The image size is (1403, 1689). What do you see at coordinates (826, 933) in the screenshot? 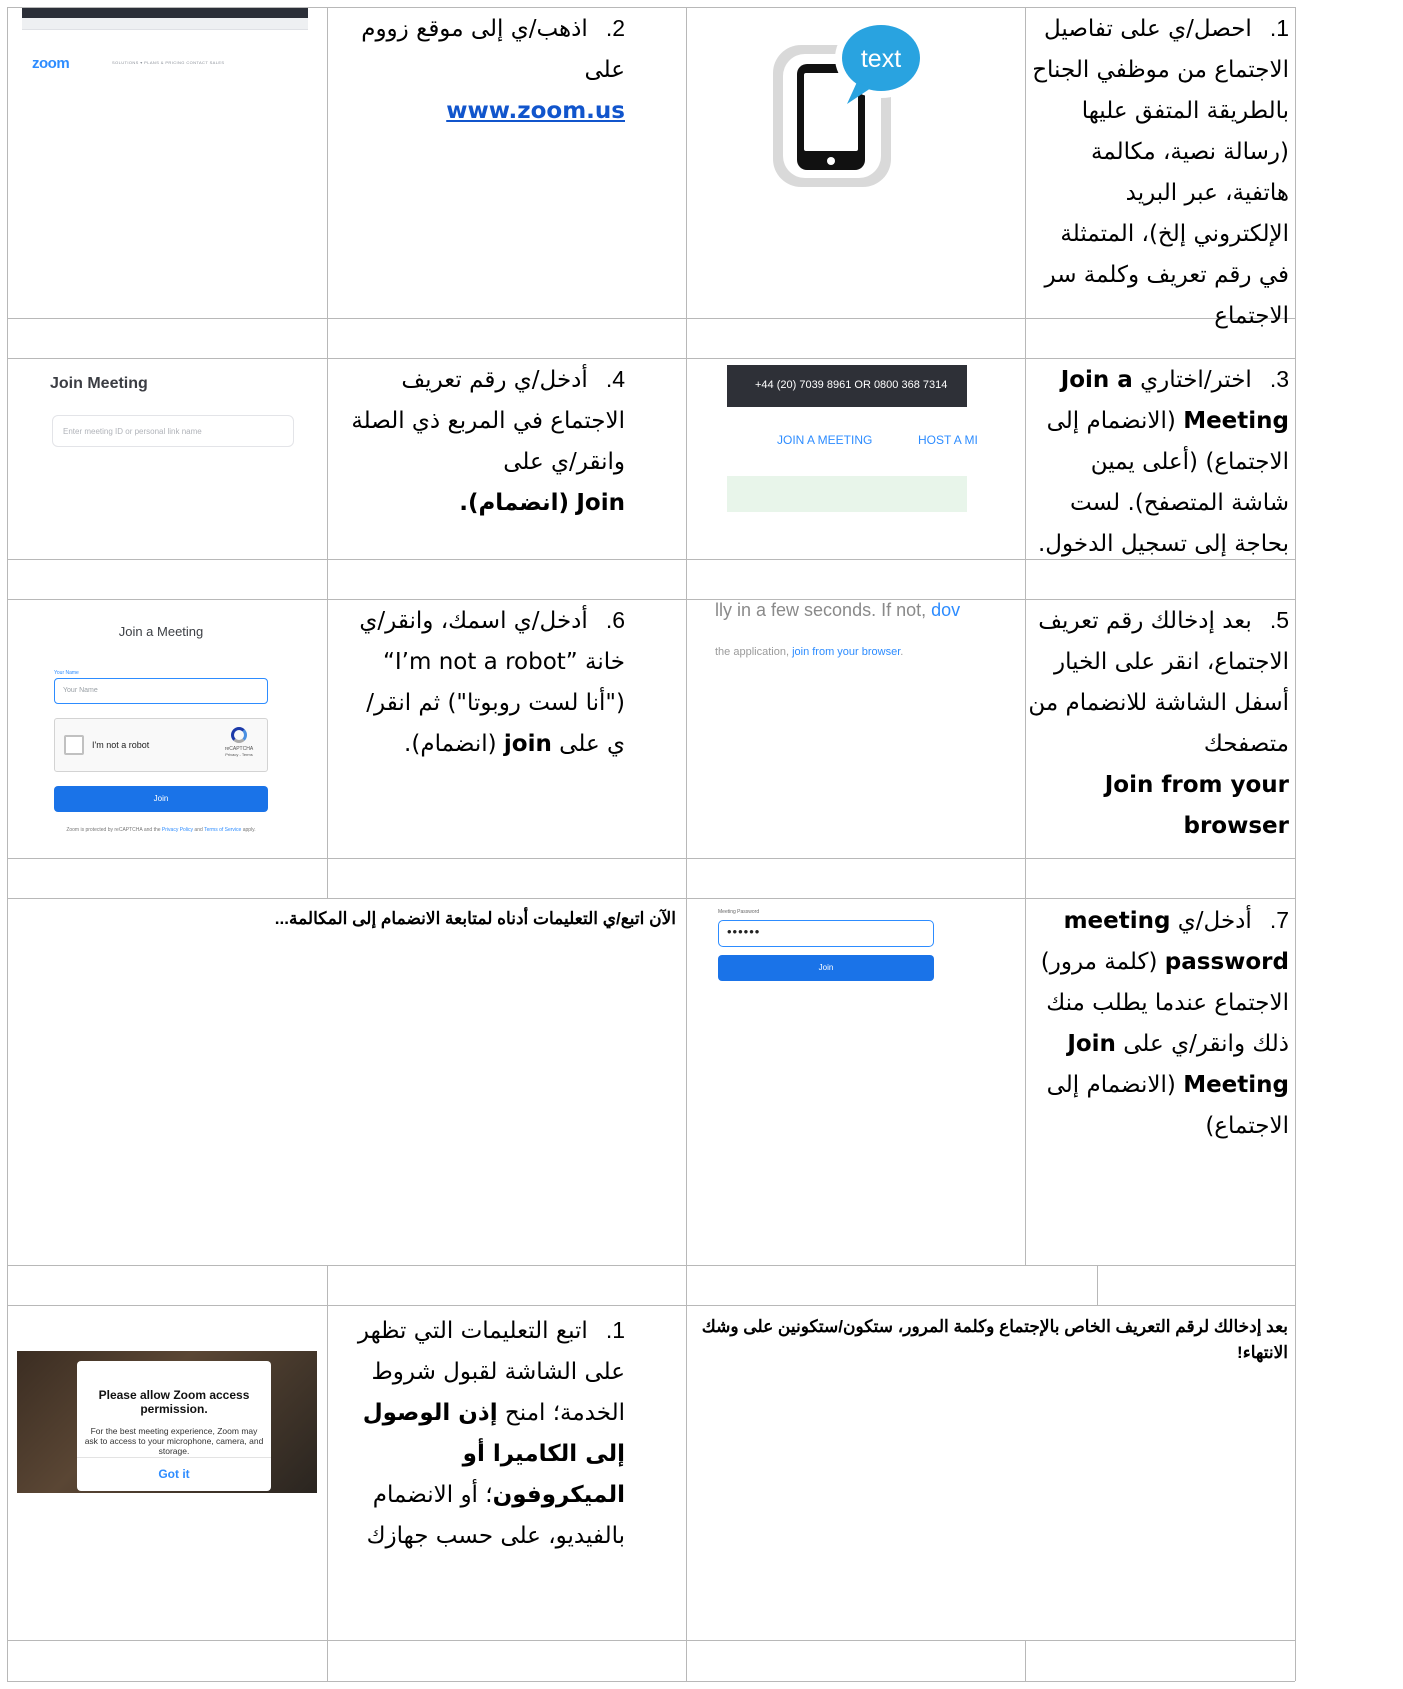
I see `password-input: ••••••` at bounding box center [826, 933].